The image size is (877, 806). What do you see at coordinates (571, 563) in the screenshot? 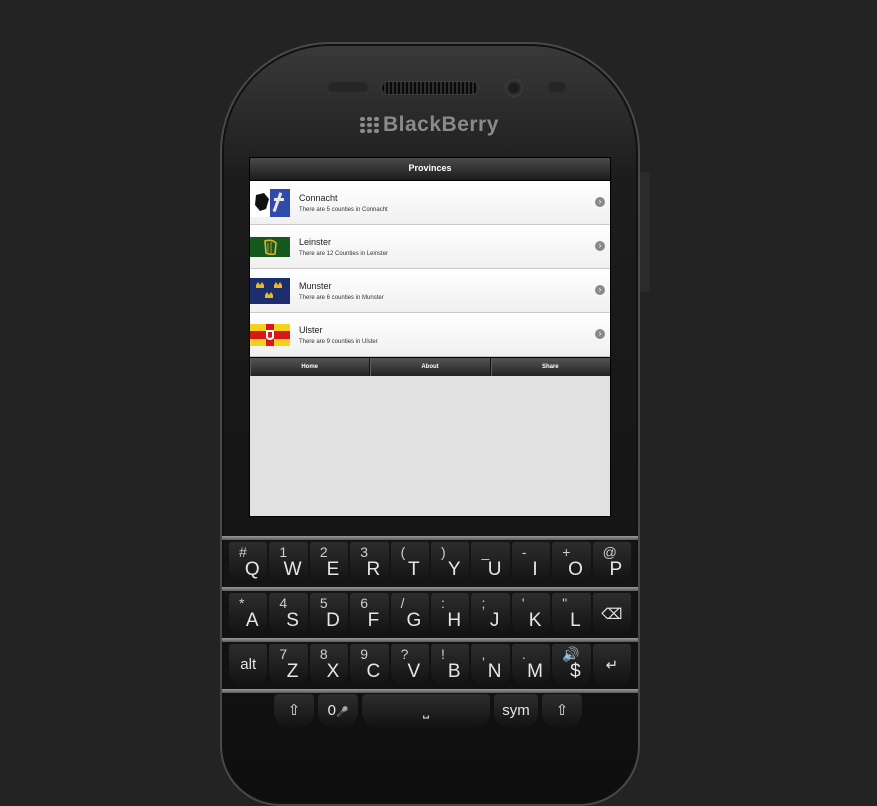
I see `key-o: + O` at bounding box center [571, 563].